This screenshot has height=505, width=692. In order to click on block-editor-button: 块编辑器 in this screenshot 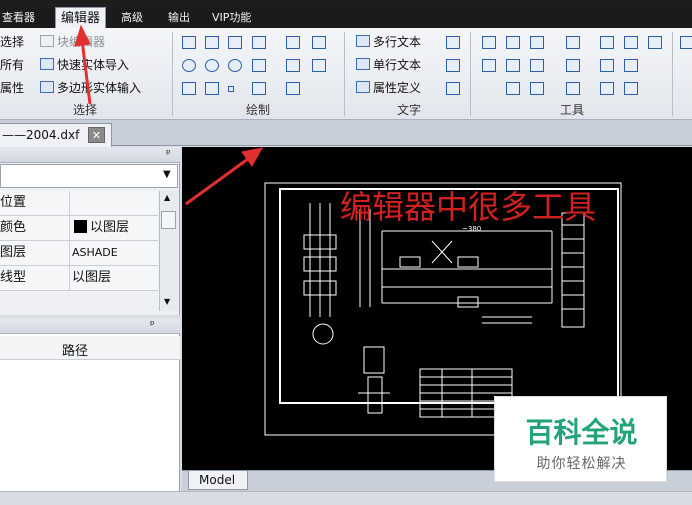, I will do `click(72, 42)`.